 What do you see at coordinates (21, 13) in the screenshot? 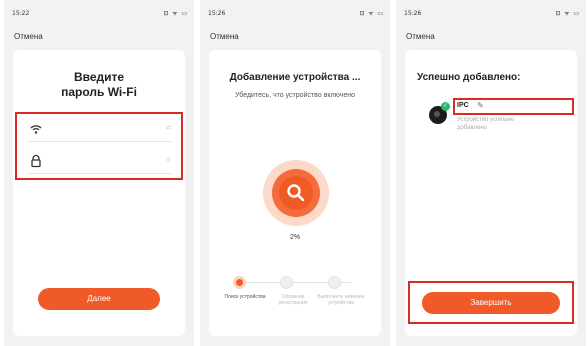
I see `status-time: 15:22` at bounding box center [21, 13].